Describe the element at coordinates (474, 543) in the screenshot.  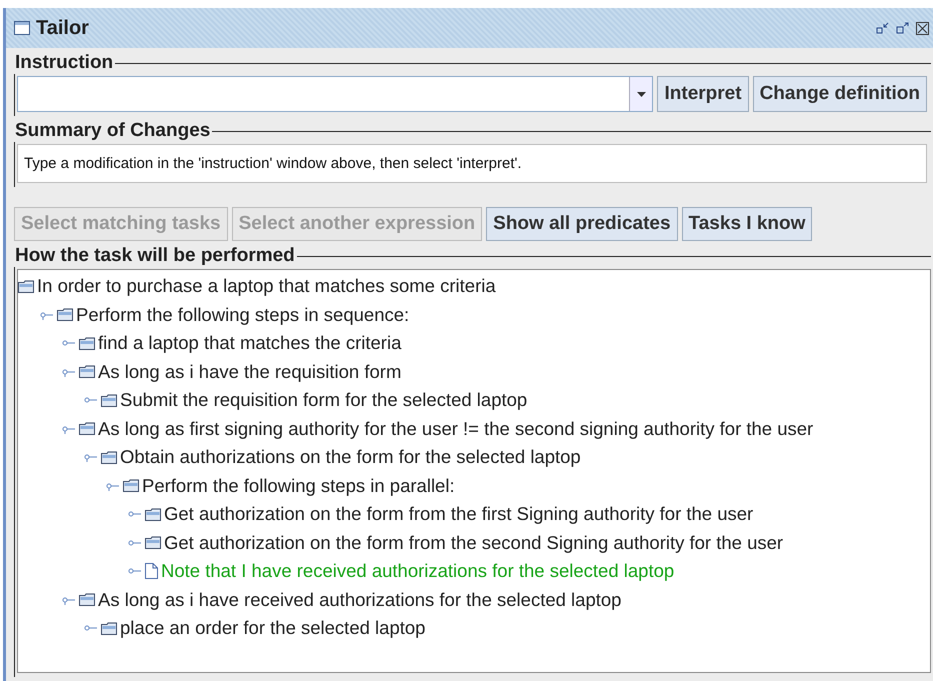
I see `tree-node-label: Get authorization on the form from the second Signing authority for the user` at that location.